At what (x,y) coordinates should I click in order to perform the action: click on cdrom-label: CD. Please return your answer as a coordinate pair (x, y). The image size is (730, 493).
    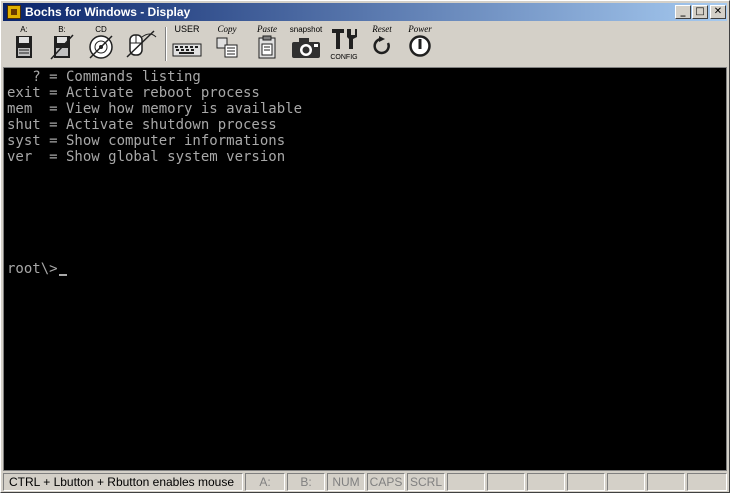
    Looking at the image, I should click on (101, 29).